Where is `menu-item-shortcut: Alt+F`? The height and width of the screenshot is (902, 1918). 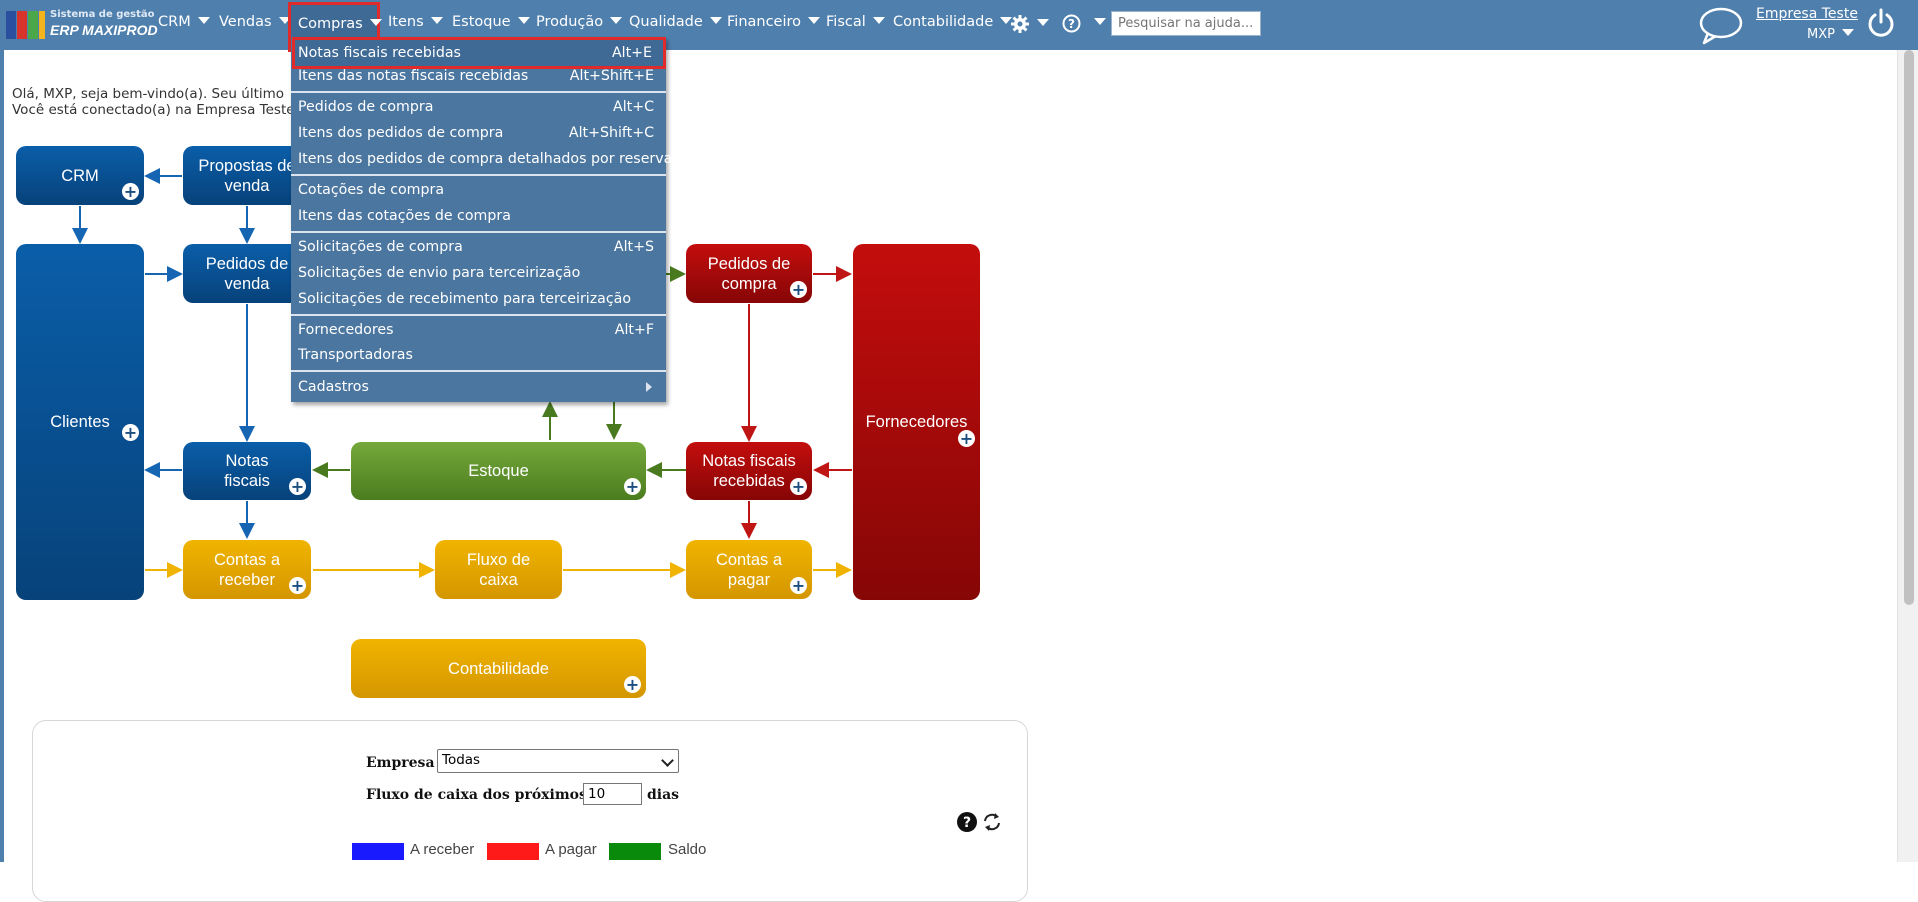
menu-item-shortcut: Alt+F is located at coordinates (634, 330).